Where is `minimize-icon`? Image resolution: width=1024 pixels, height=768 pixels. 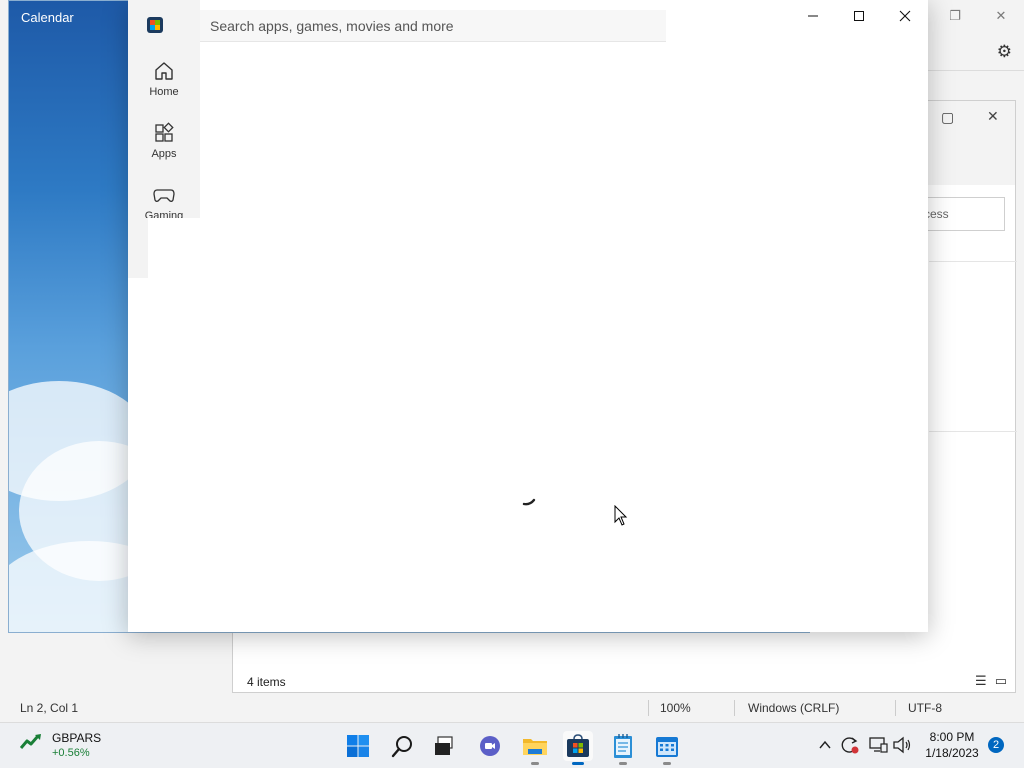 minimize-icon is located at coordinates (813, 16).